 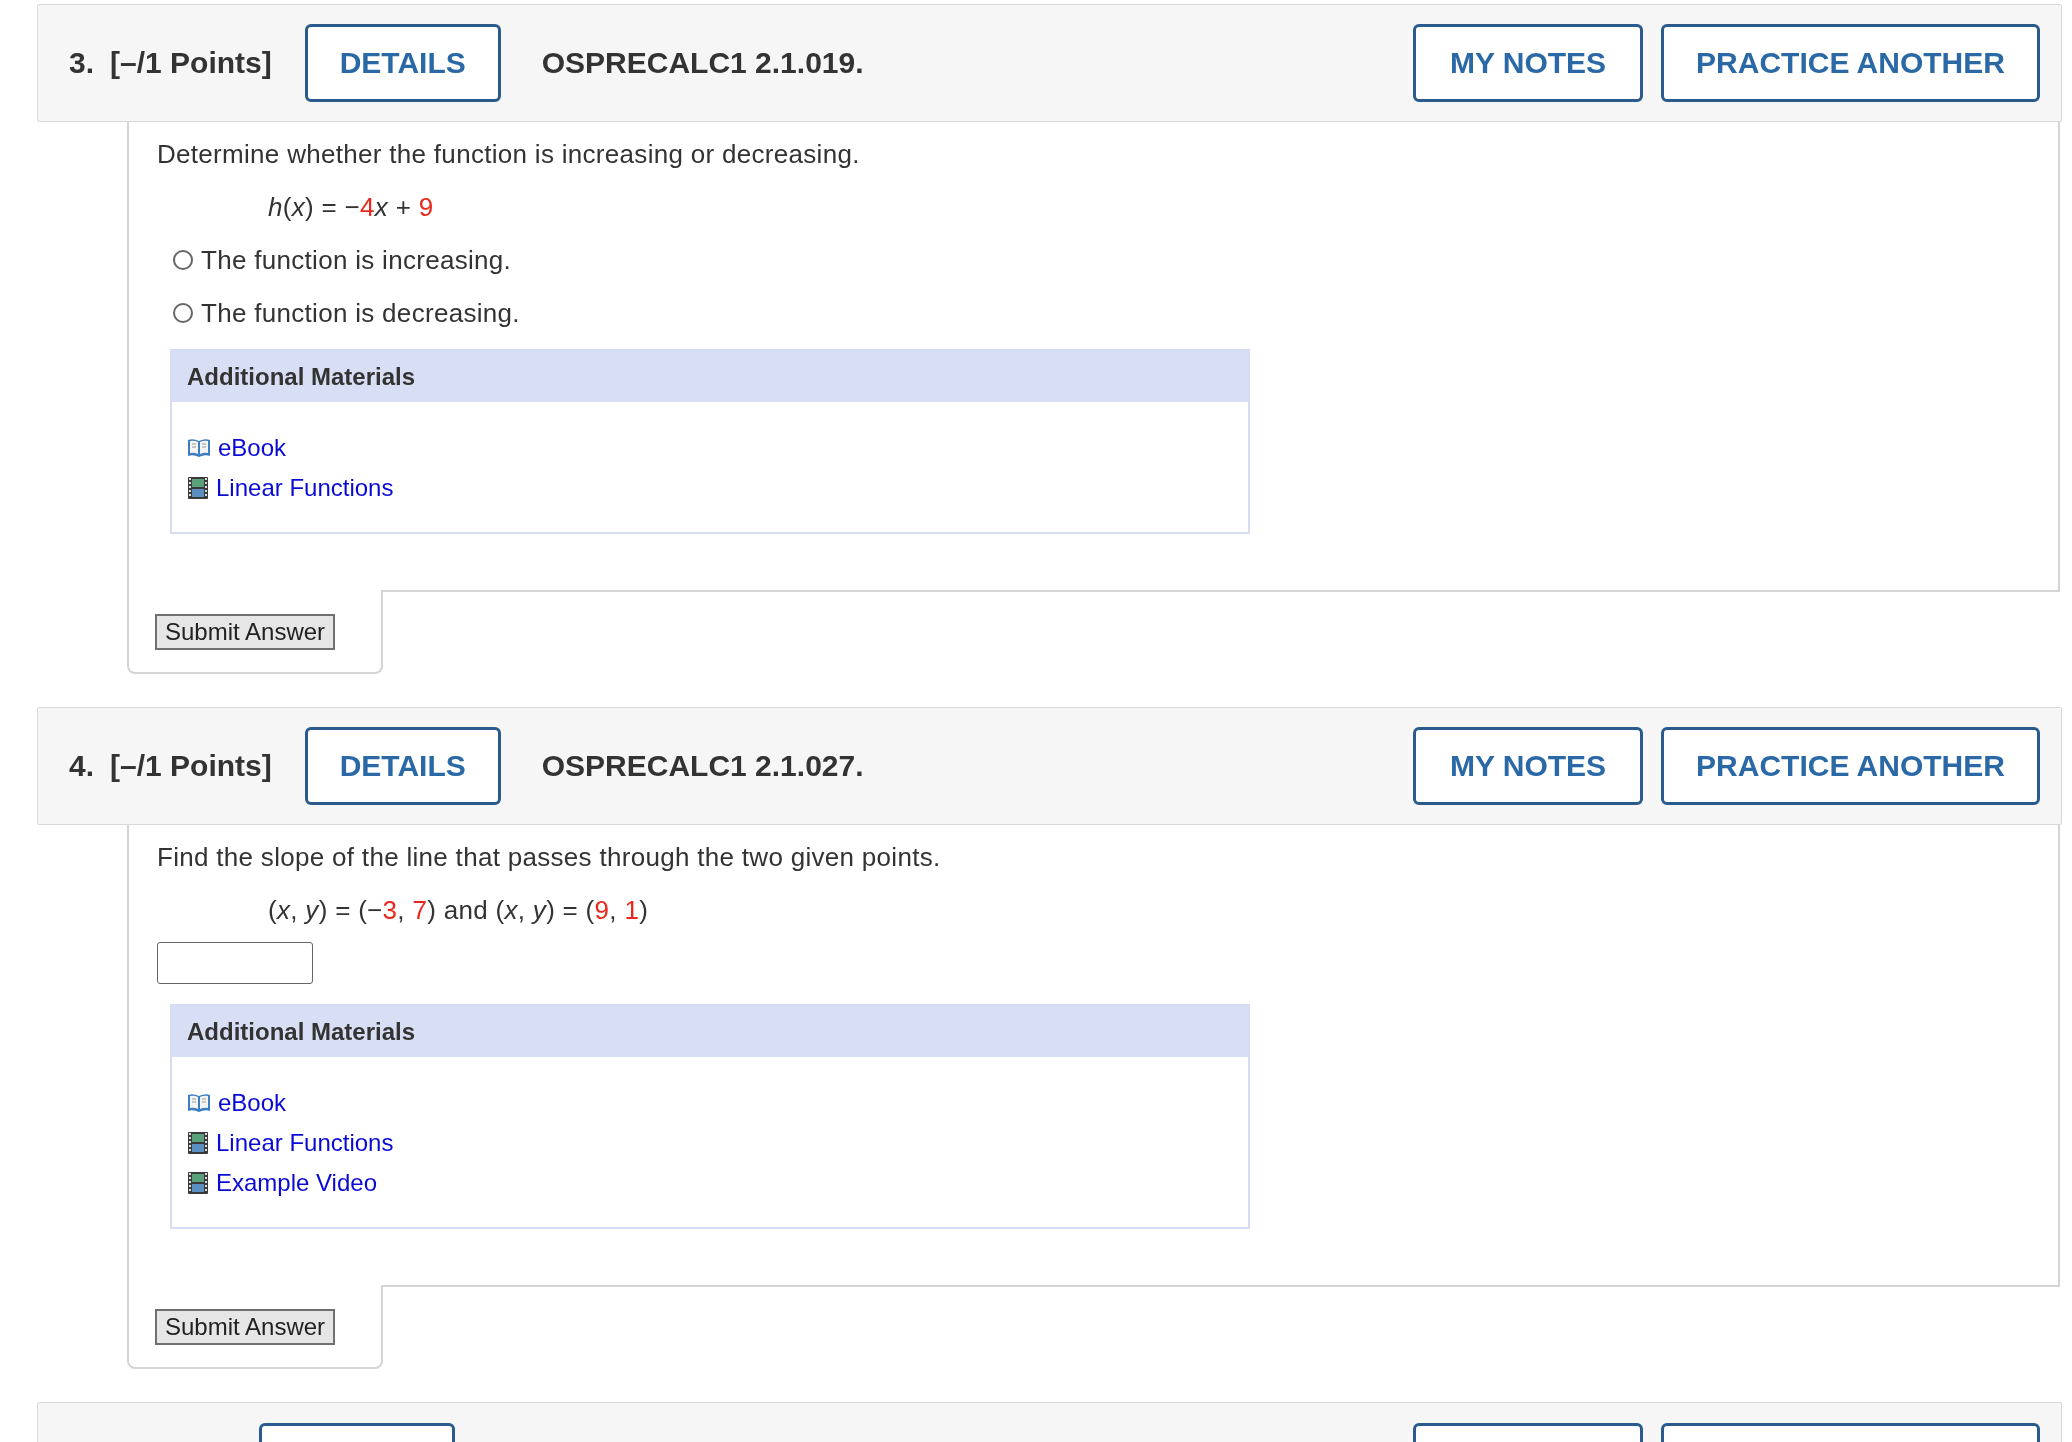 What do you see at coordinates (235, 963) in the screenshot?
I see `answer-field` at bounding box center [235, 963].